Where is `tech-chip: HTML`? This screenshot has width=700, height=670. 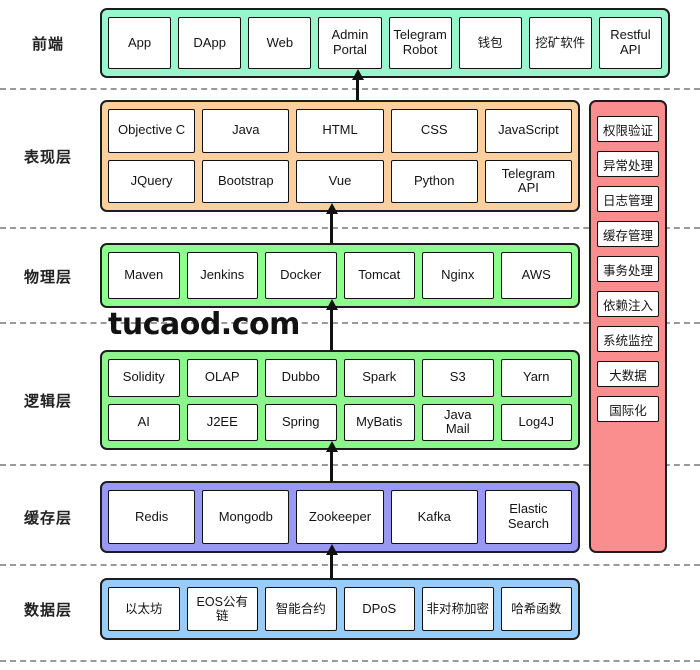 tech-chip: HTML is located at coordinates (340, 131).